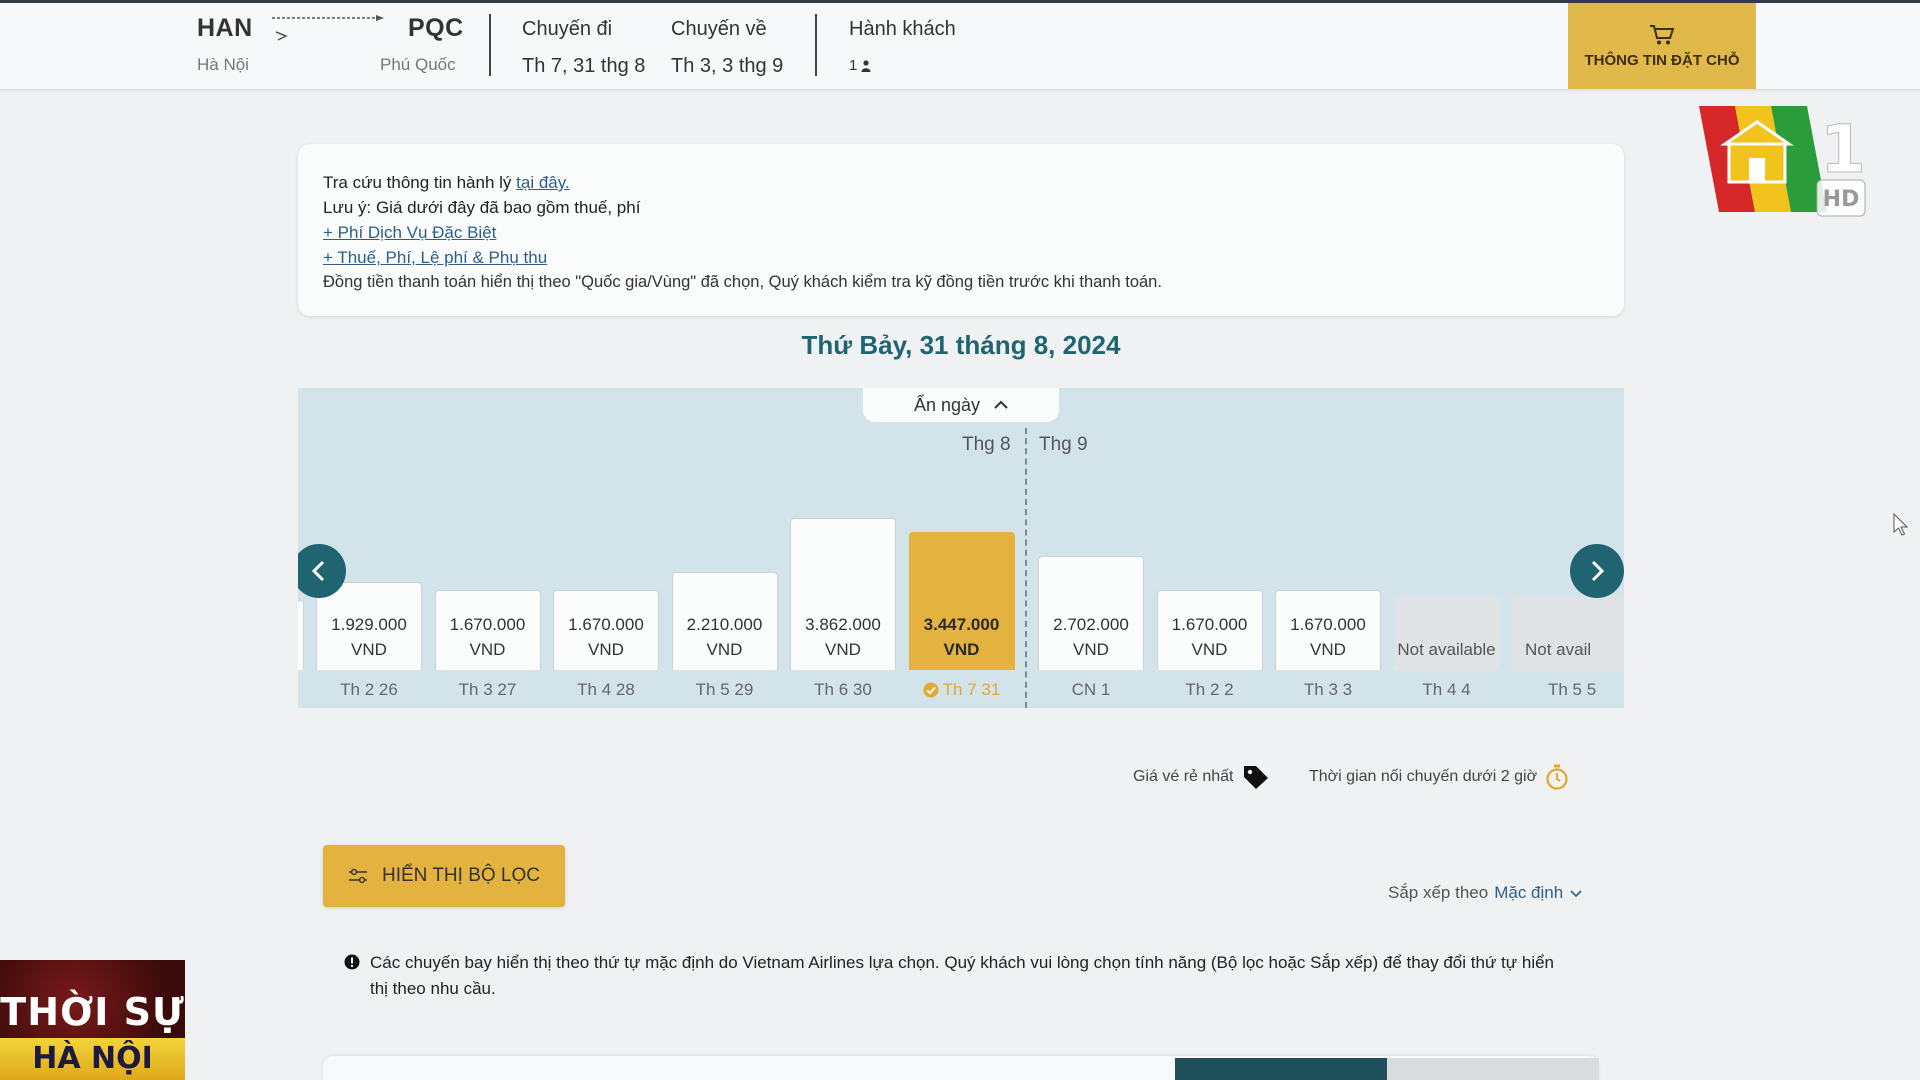  I want to click on fare-day-bar: 2.210.000 VND, so click(724, 621).